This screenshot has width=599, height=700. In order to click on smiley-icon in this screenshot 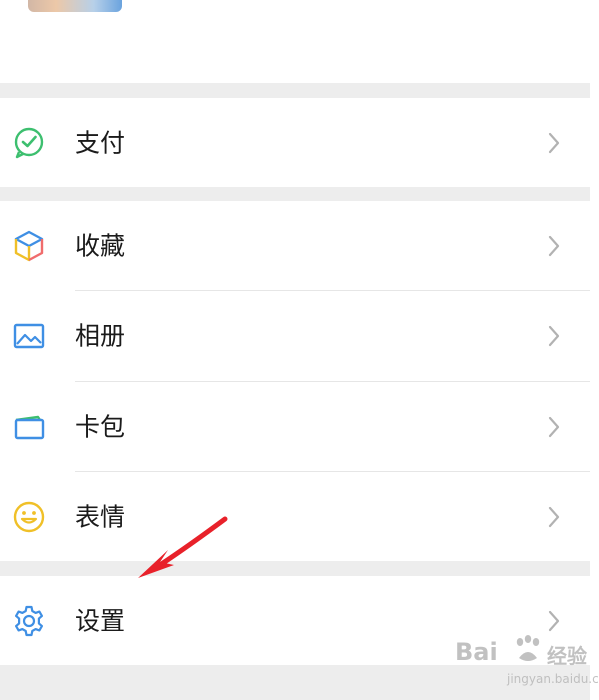, I will do `click(29, 517)`.